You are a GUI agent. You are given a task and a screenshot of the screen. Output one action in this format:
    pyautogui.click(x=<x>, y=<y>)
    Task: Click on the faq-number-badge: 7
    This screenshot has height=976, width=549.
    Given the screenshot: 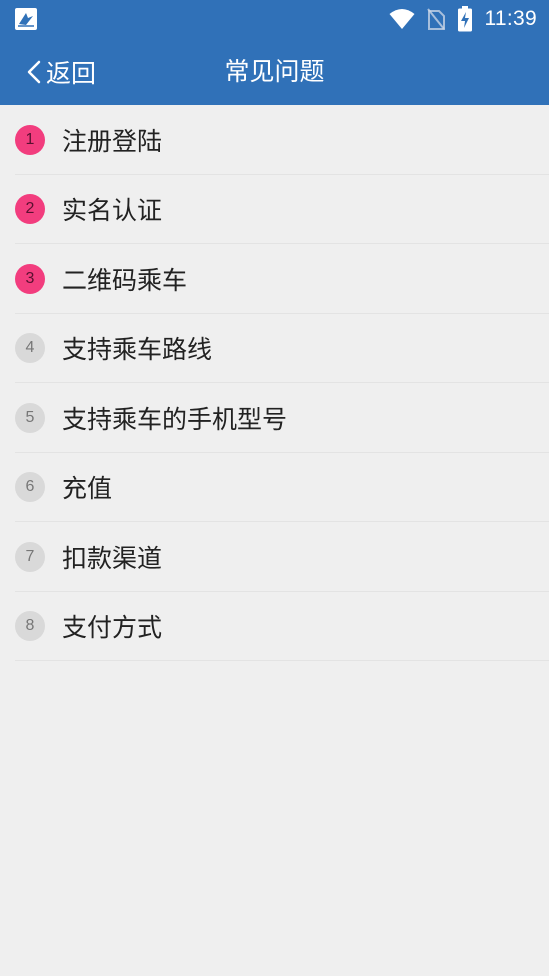 What is the action you would take?
    pyautogui.click(x=30, y=556)
    